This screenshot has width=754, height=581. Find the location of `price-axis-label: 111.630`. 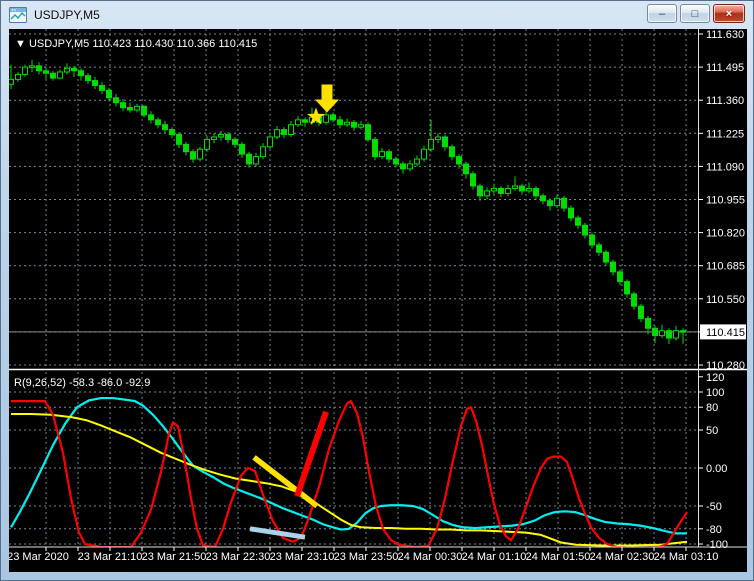

price-axis-label: 111.630 is located at coordinates (725, 35).